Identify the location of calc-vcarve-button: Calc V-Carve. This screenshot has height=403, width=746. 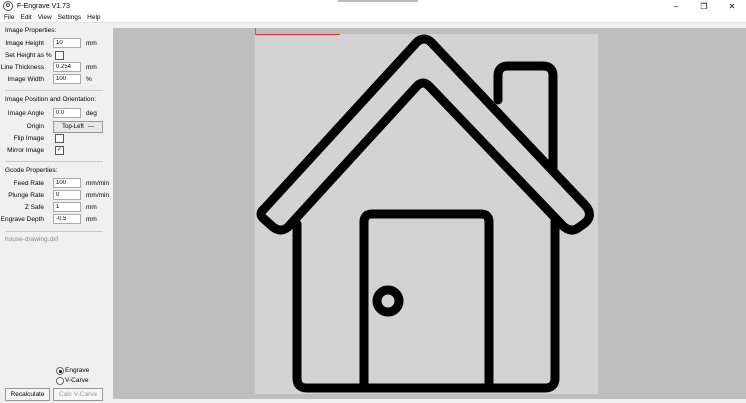
(78, 394).